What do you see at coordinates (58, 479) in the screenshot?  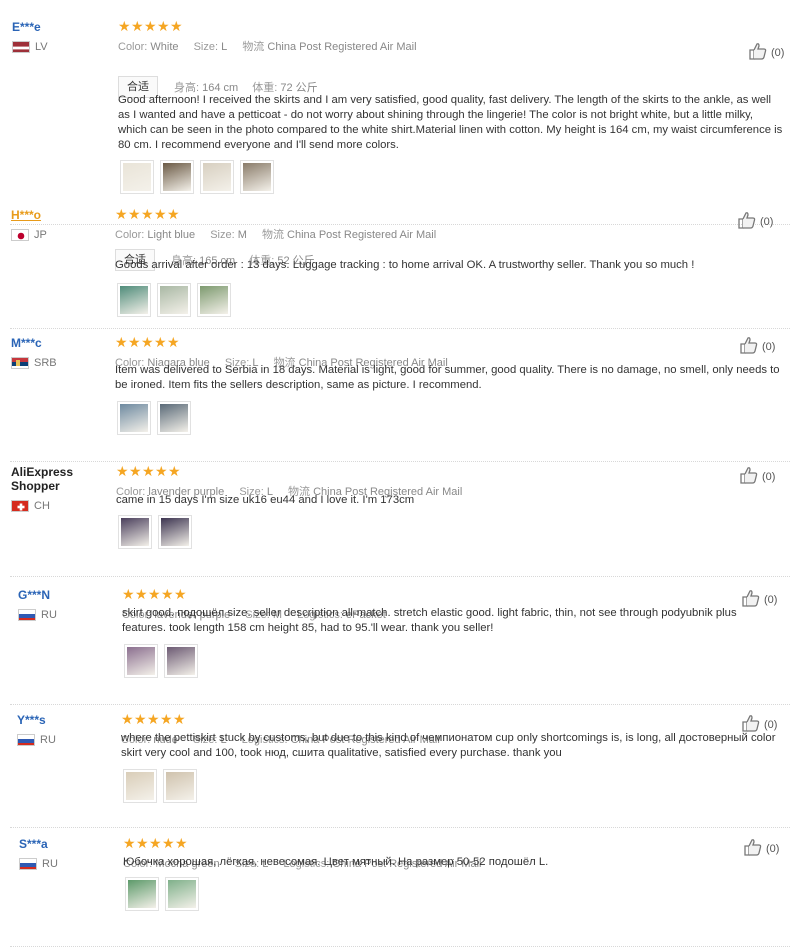 I see `reviewer-name: AliExpress Shopper` at bounding box center [58, 479].